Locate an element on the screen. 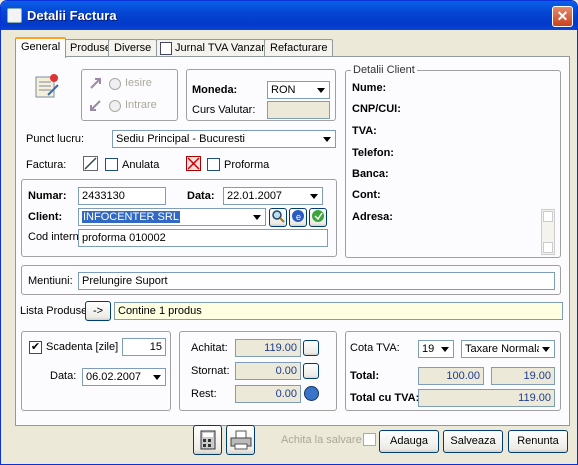 Image resolution: width=578 pixels, height=465 pixels. client-info-button: e is located at coordinates (298, 217).